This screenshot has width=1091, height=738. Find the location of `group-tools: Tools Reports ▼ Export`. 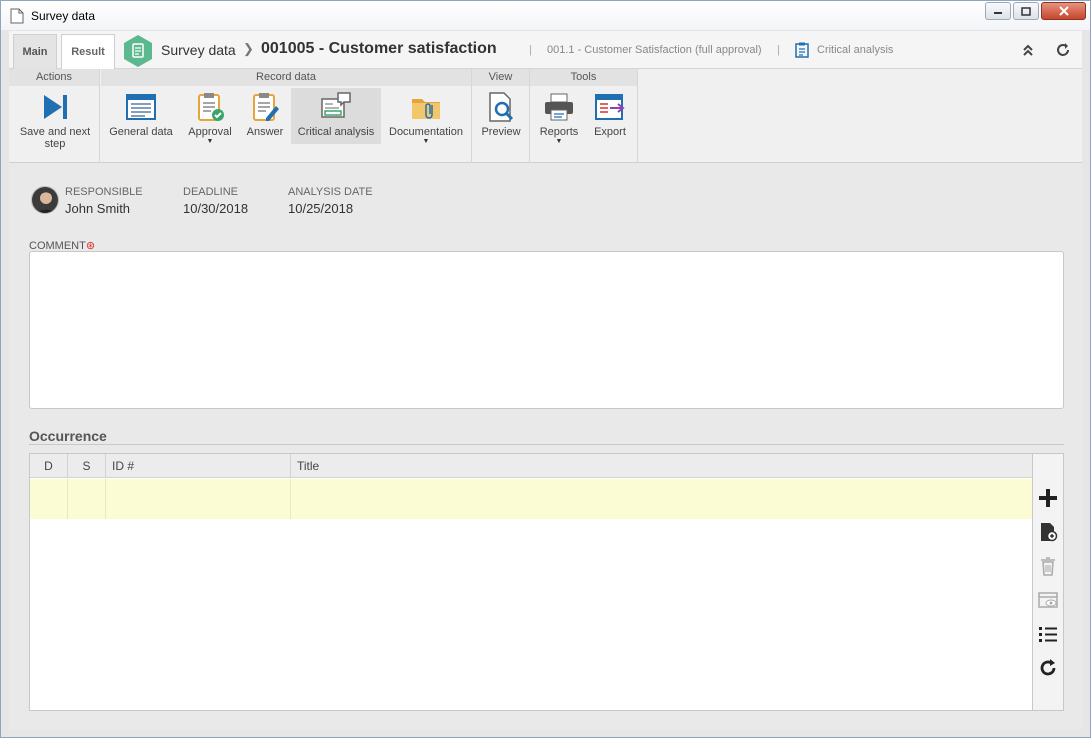

group-tools: Tools Reports ▼ Export is located at coordinates (584, 116).